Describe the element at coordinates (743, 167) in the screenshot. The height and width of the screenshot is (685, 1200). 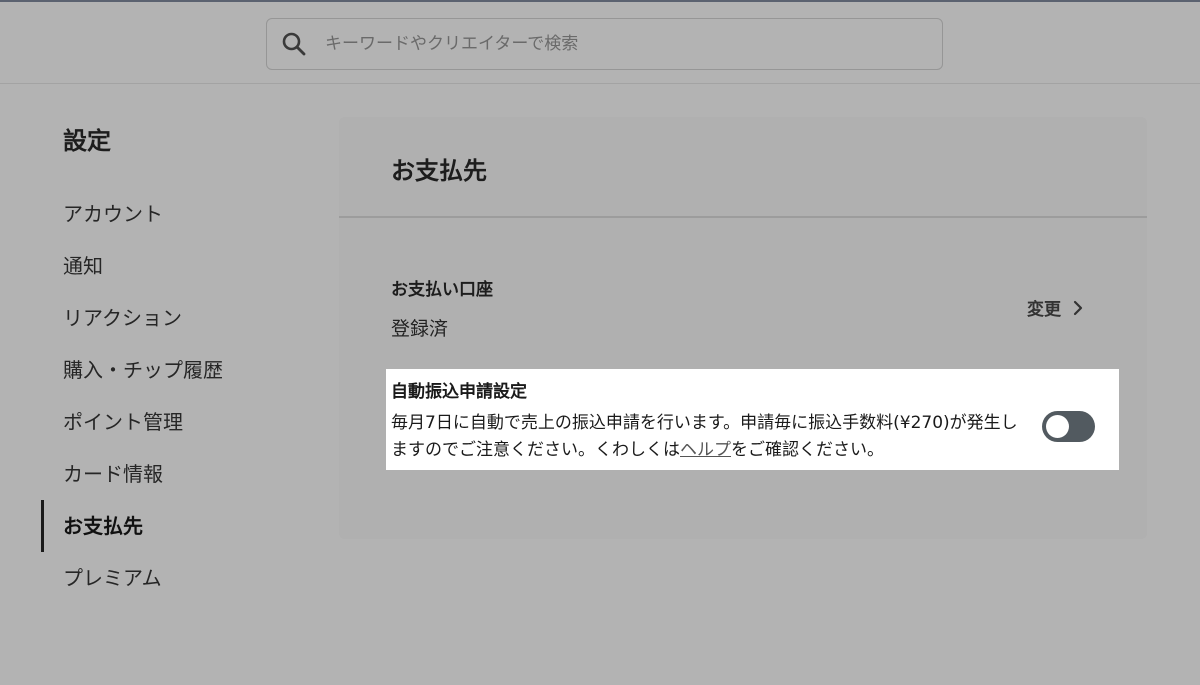
I see `card-header: お支払先` at that location.